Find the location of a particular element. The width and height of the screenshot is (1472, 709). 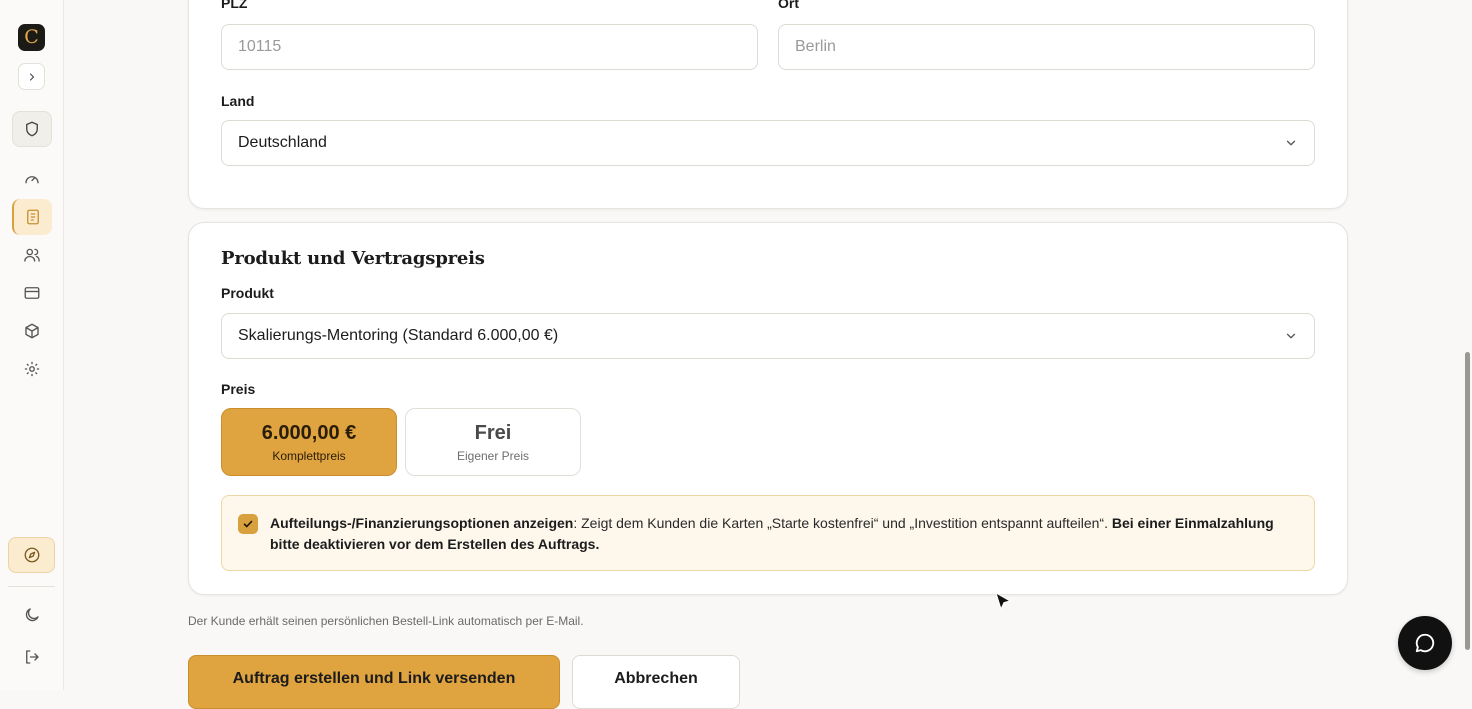

checkmark-icon is located at coordinates (248, 524).